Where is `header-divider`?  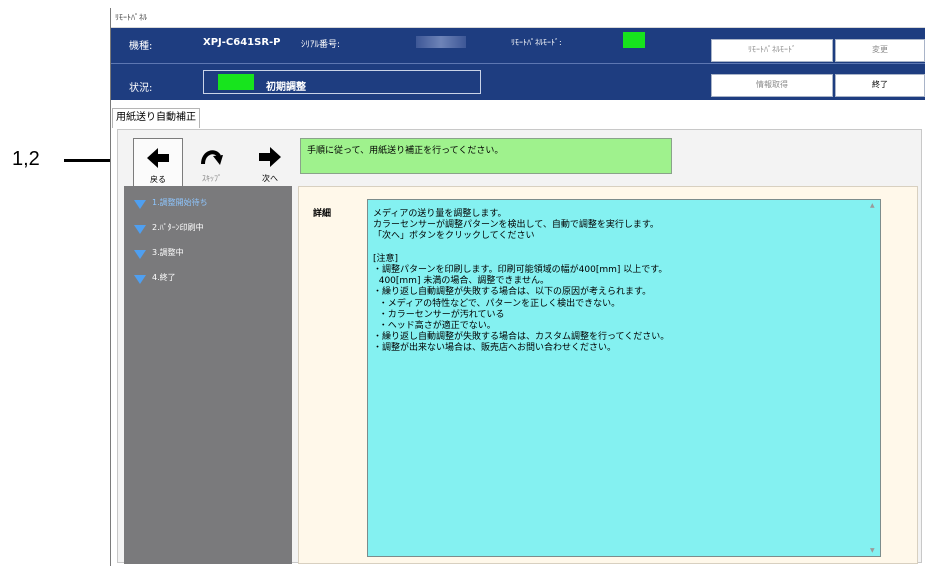
header-divider is located at coordinates (518, 63).